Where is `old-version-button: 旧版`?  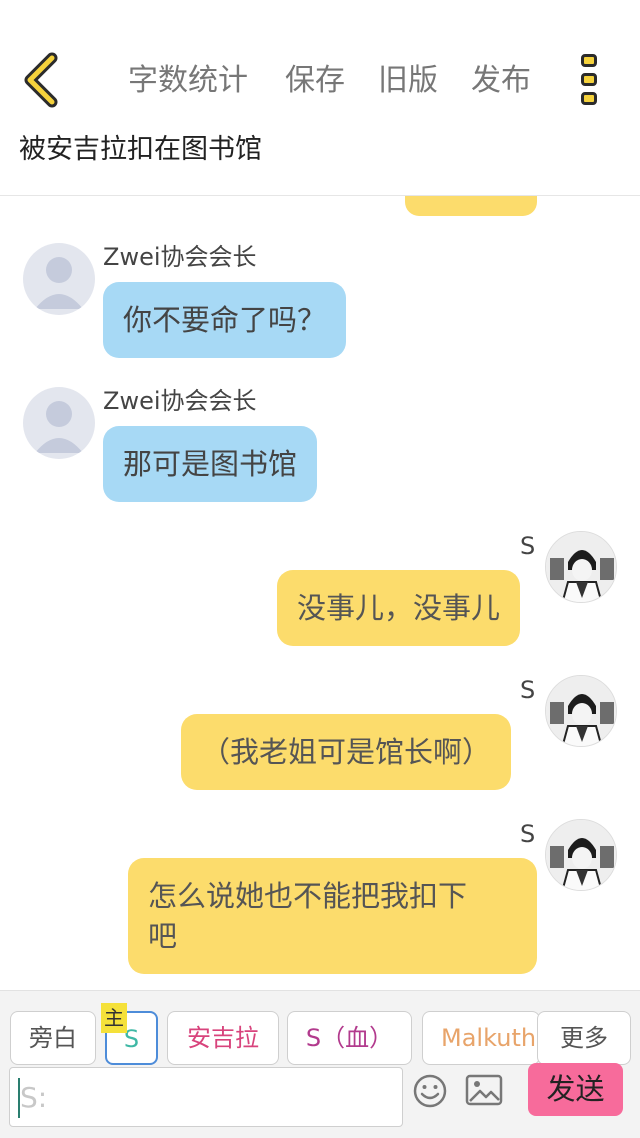
old-version-button: 旧版 is located at coordinates (408, 81).